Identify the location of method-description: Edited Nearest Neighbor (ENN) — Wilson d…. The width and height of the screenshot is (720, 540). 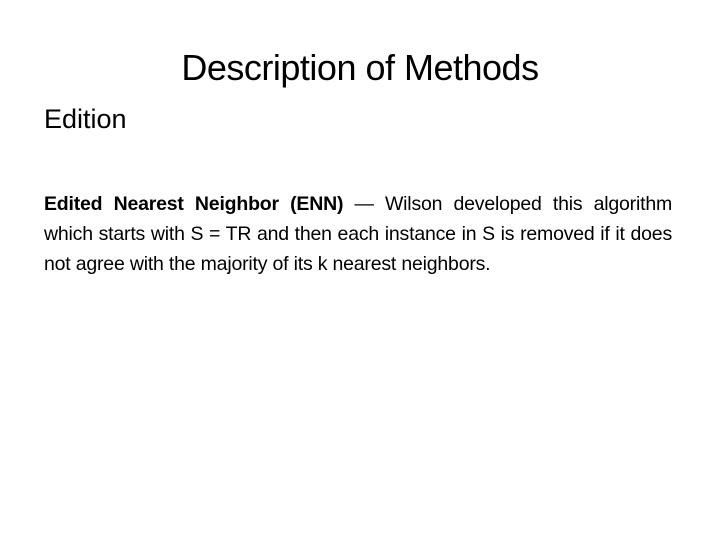
(358, 234).